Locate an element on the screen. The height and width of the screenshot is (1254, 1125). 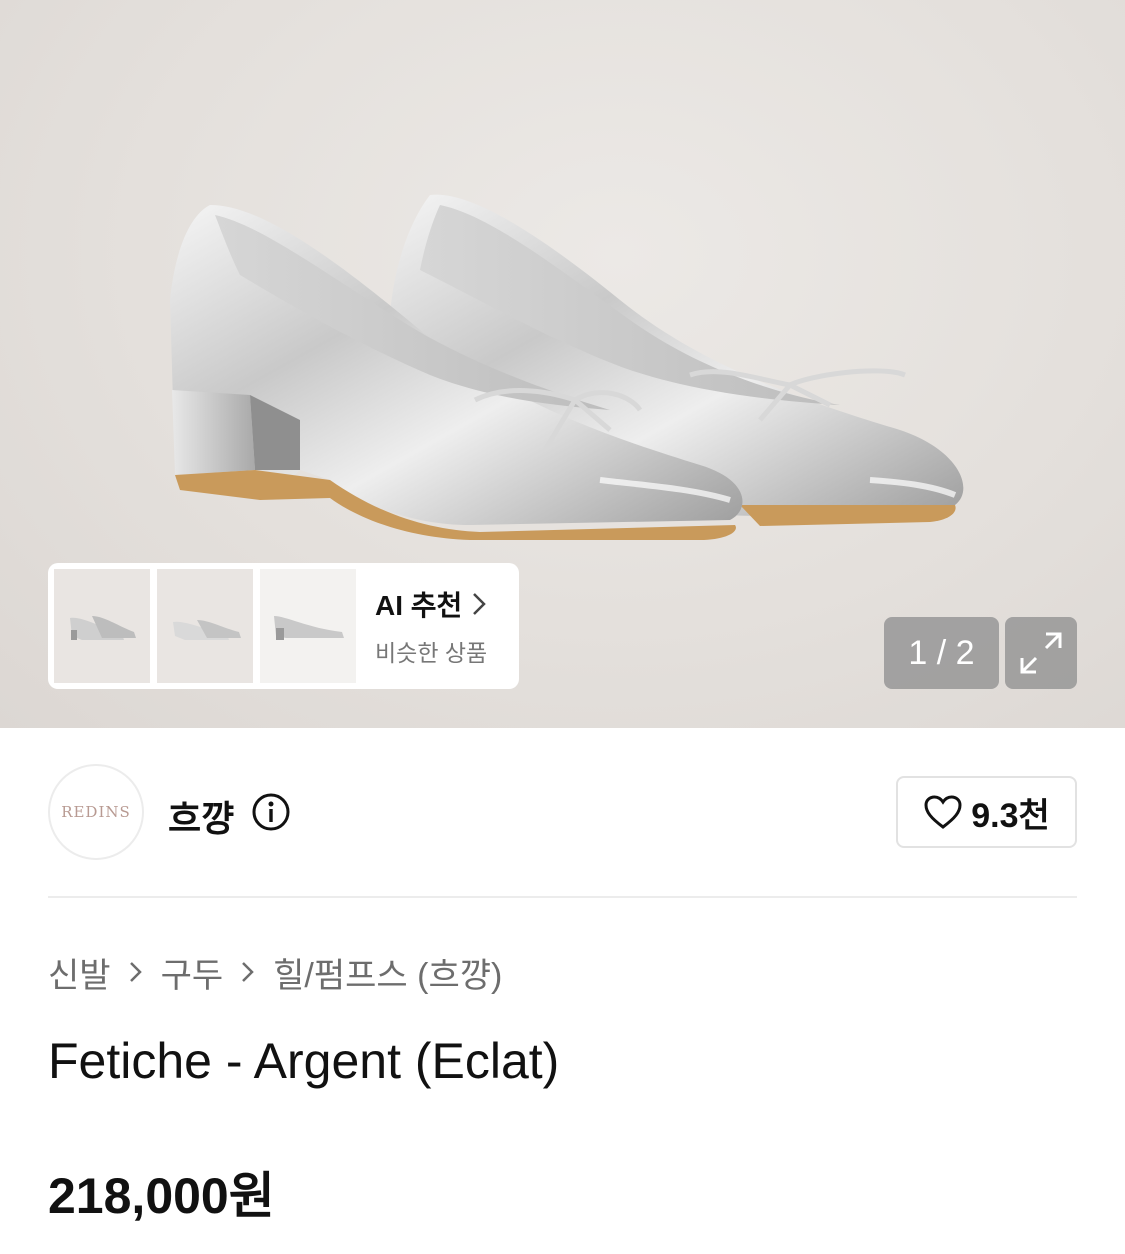
seller-logo-text: REDINS is located at coordinates (96, 812).